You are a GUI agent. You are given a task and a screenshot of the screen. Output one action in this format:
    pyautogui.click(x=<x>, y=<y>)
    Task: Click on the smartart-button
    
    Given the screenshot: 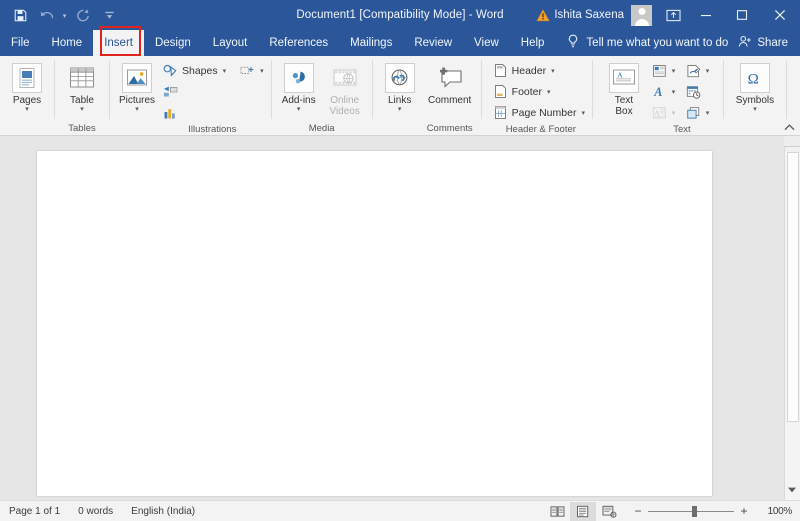 What is the action you would take?
    pyautogui.click(x=194, y=91)
    